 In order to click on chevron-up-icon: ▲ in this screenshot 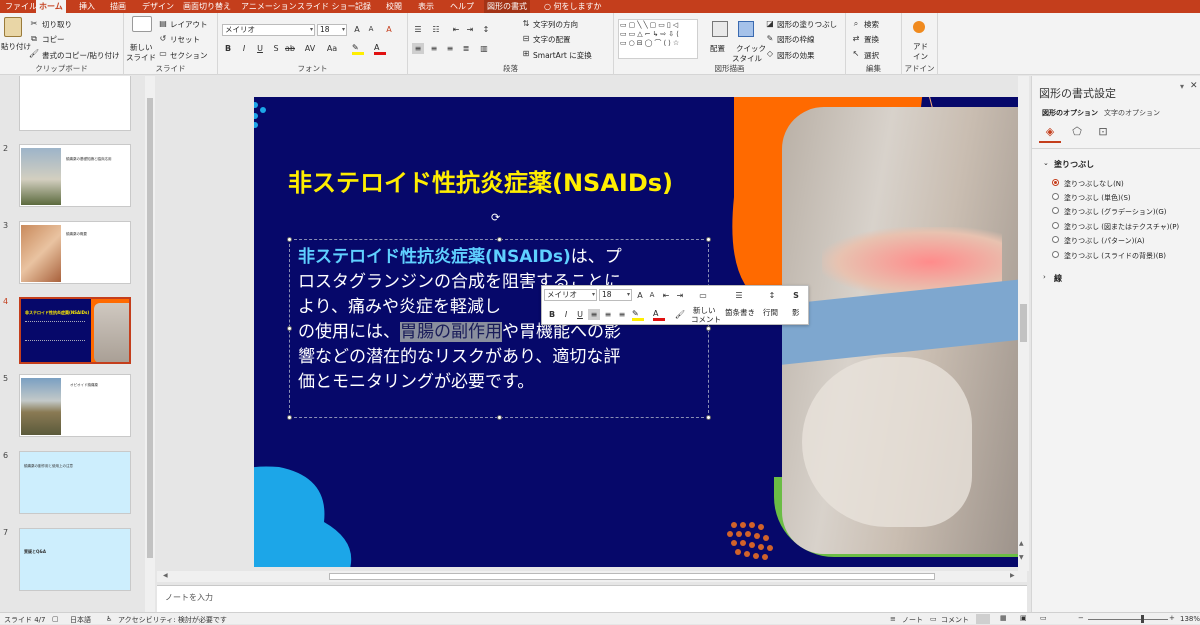, I will do `click(1021, 543)`.